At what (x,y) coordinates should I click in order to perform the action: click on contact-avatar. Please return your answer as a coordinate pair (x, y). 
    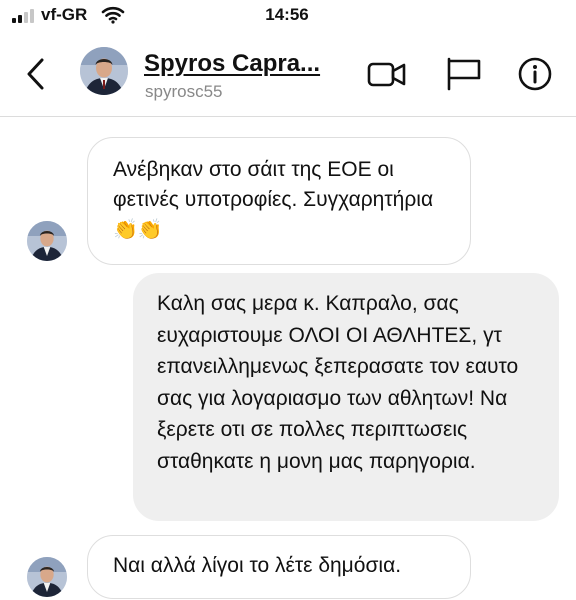
    Looking at the image, I should click on (104, 71).